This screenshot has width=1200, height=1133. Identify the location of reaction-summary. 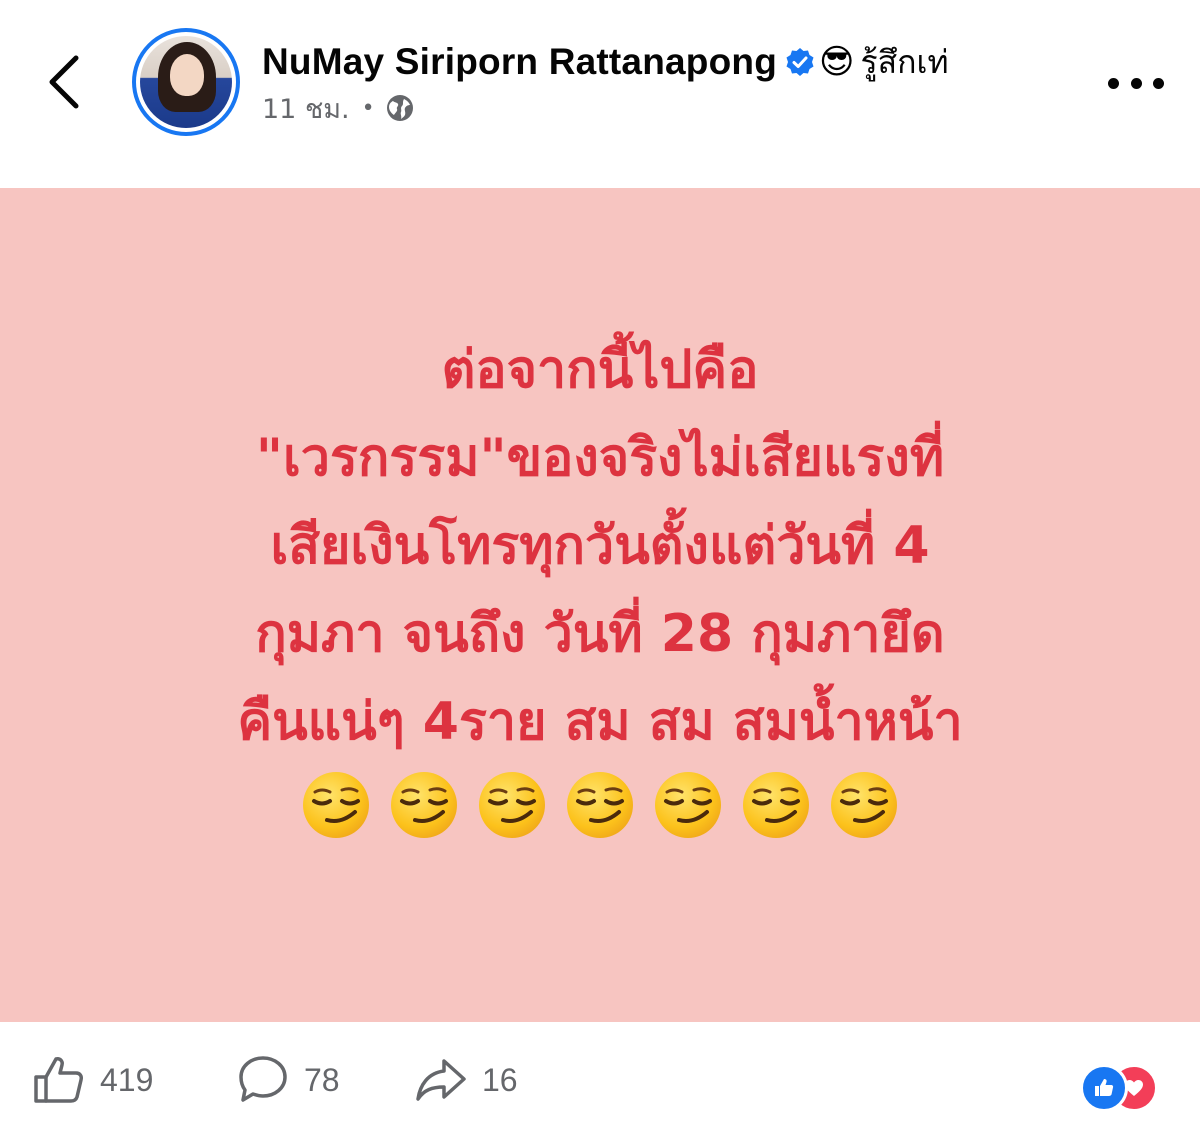
(1125, 1088).